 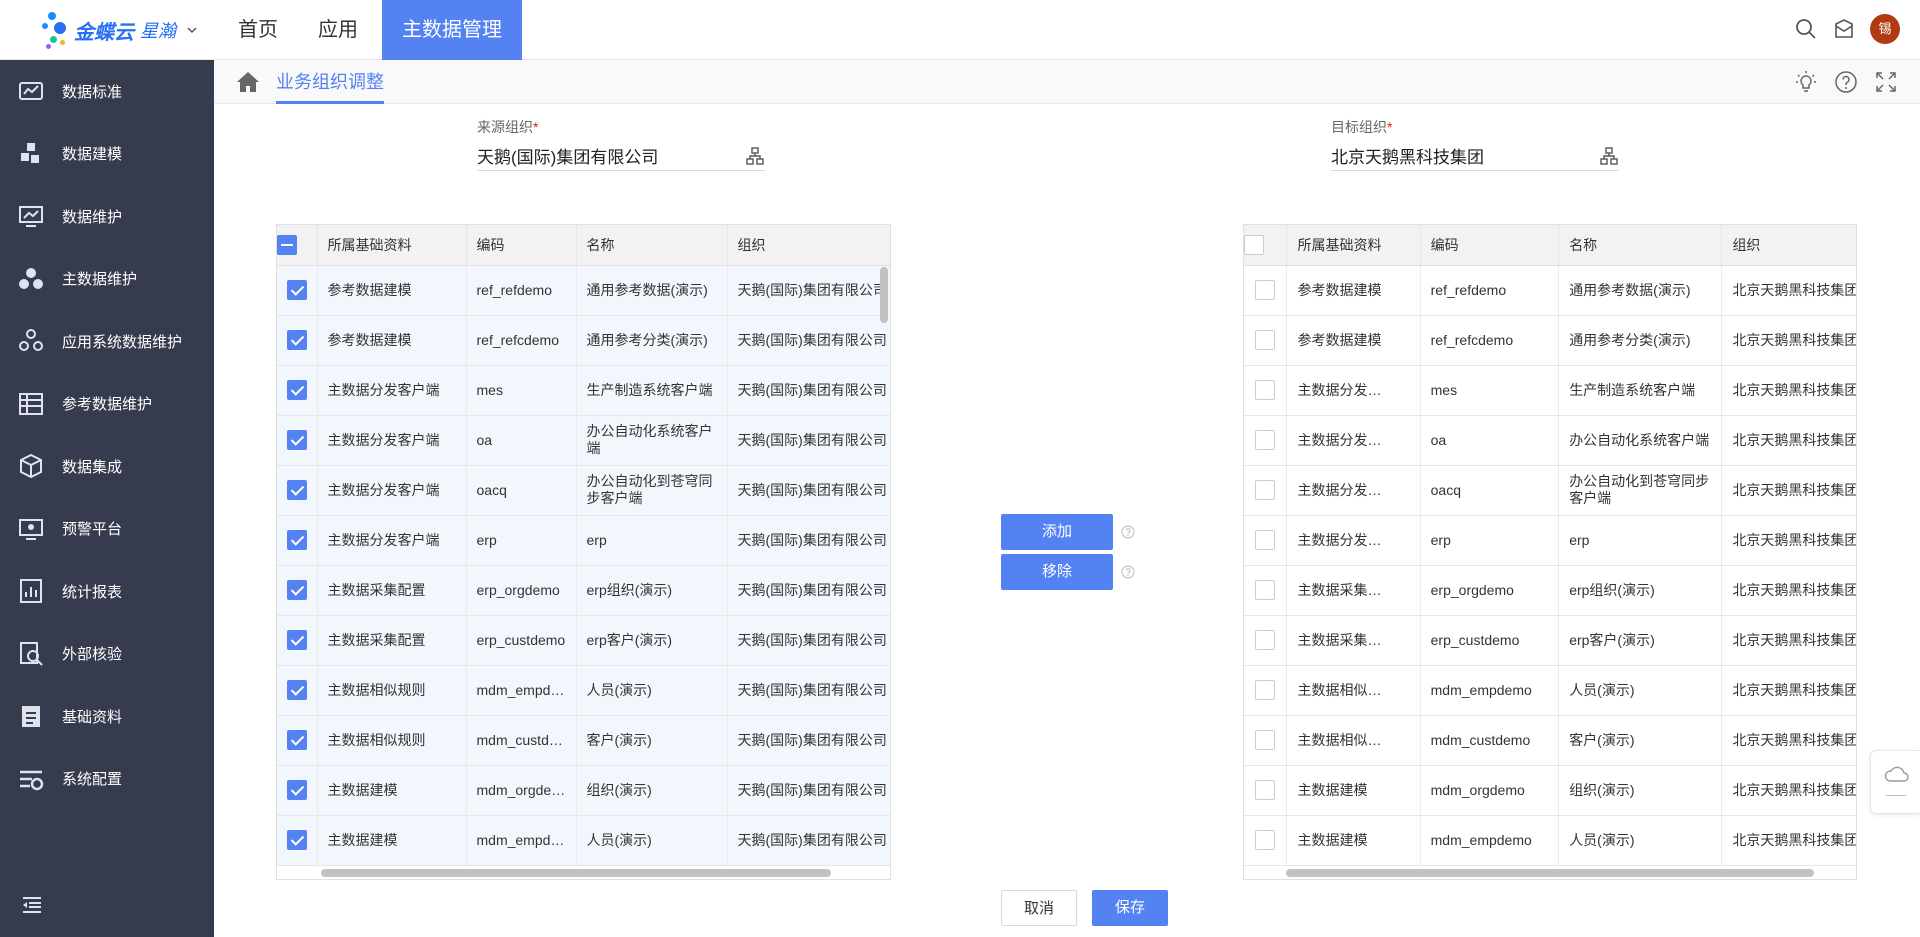 What do you see at coordinates (330, 82) in the screenshot?
I see `tab-business-org-adjust: 业务组织调整` at bounding box center [330, 82].